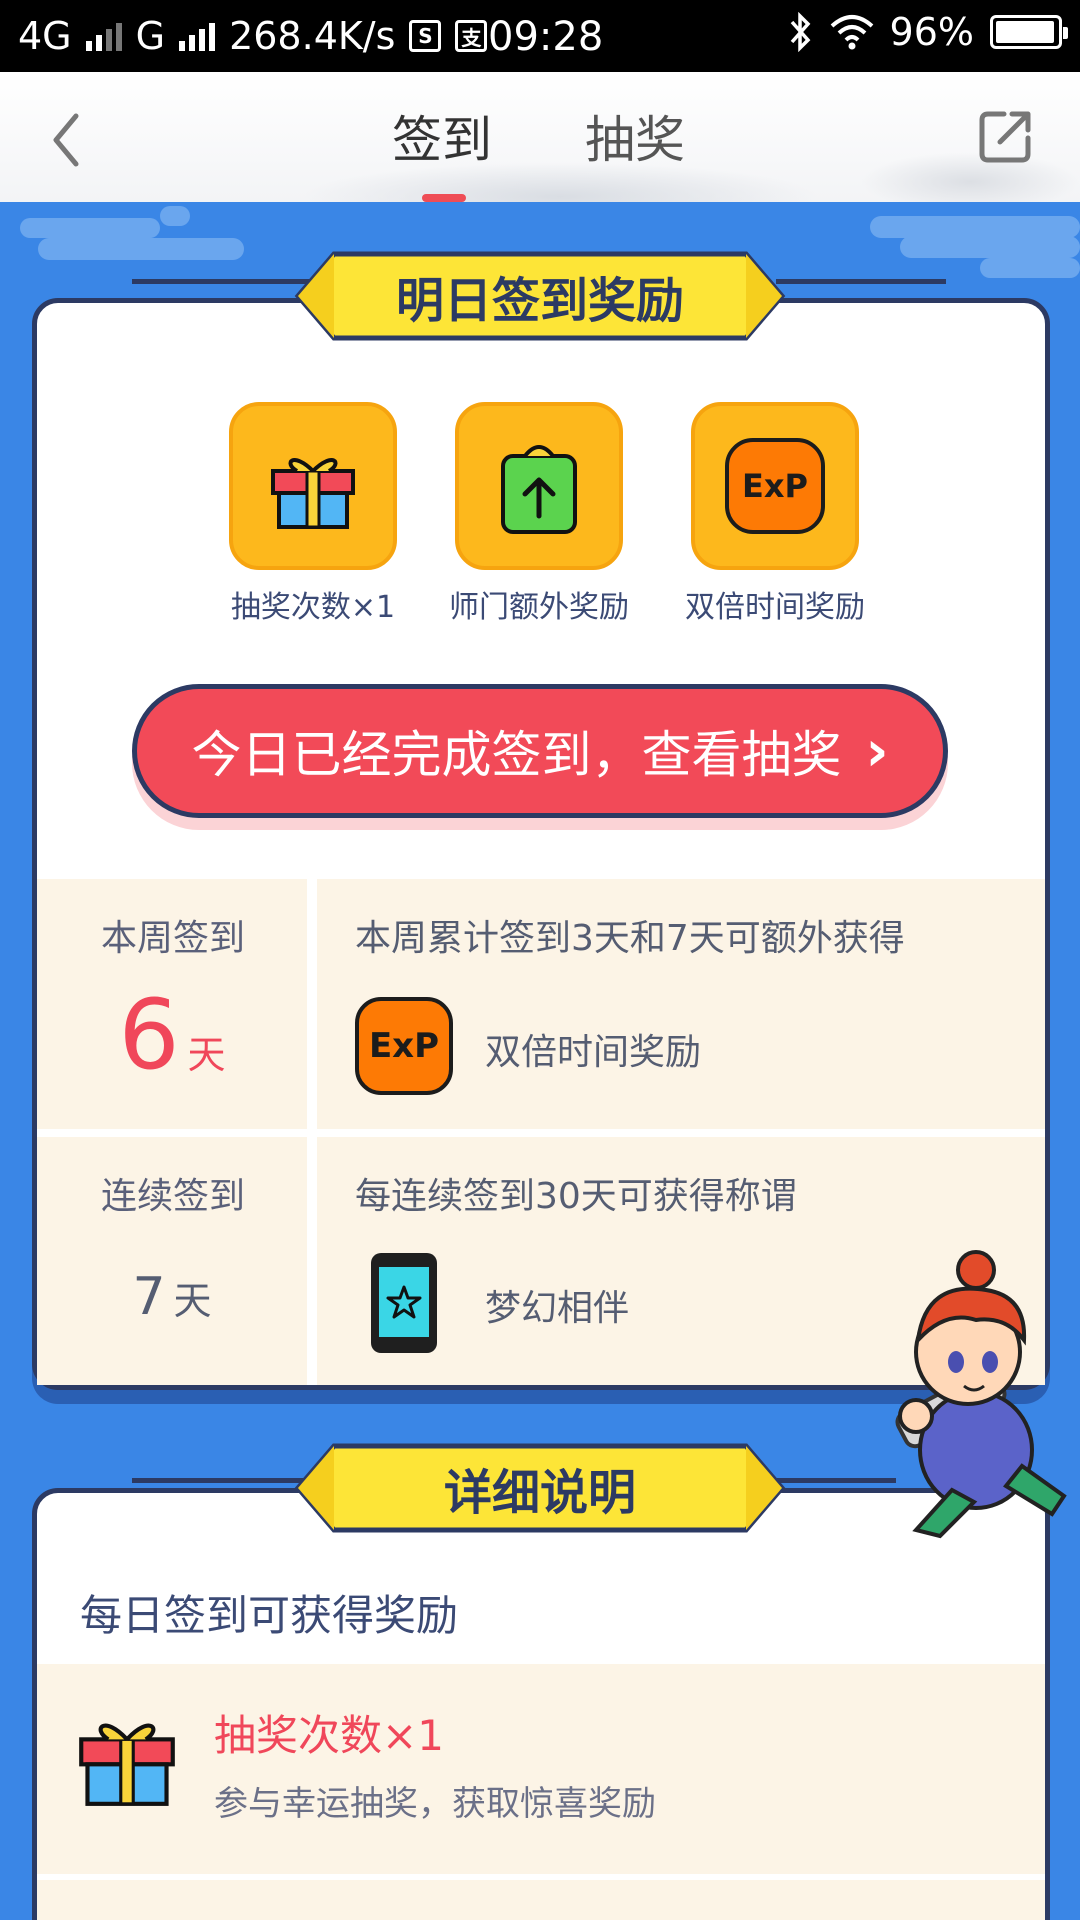  I want to click on view-lottery-button: 今日已经完成签到，查看抽奖 ›, so click(540, 751).